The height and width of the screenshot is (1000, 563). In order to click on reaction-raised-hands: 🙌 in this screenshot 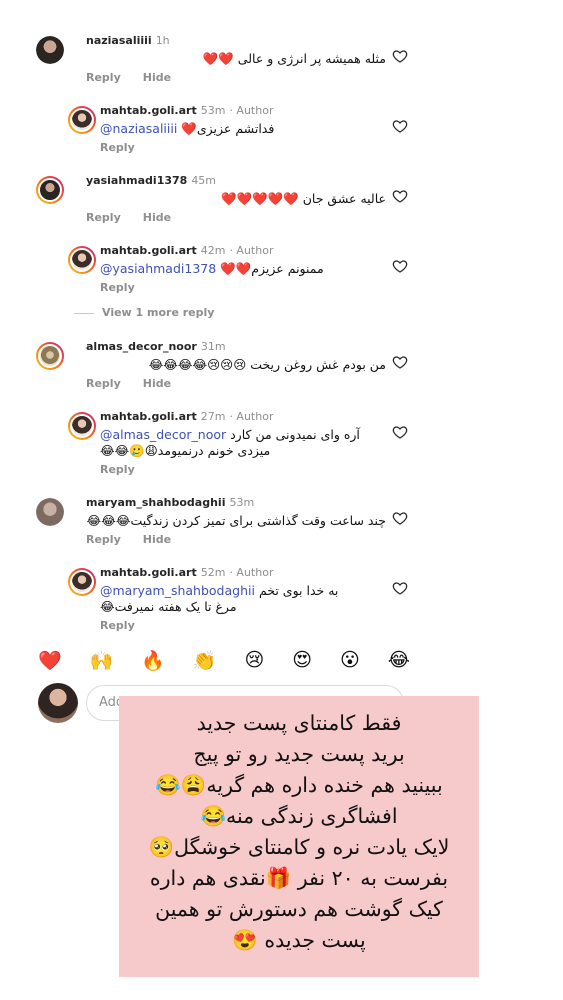, I will do `click(102, 660)`.